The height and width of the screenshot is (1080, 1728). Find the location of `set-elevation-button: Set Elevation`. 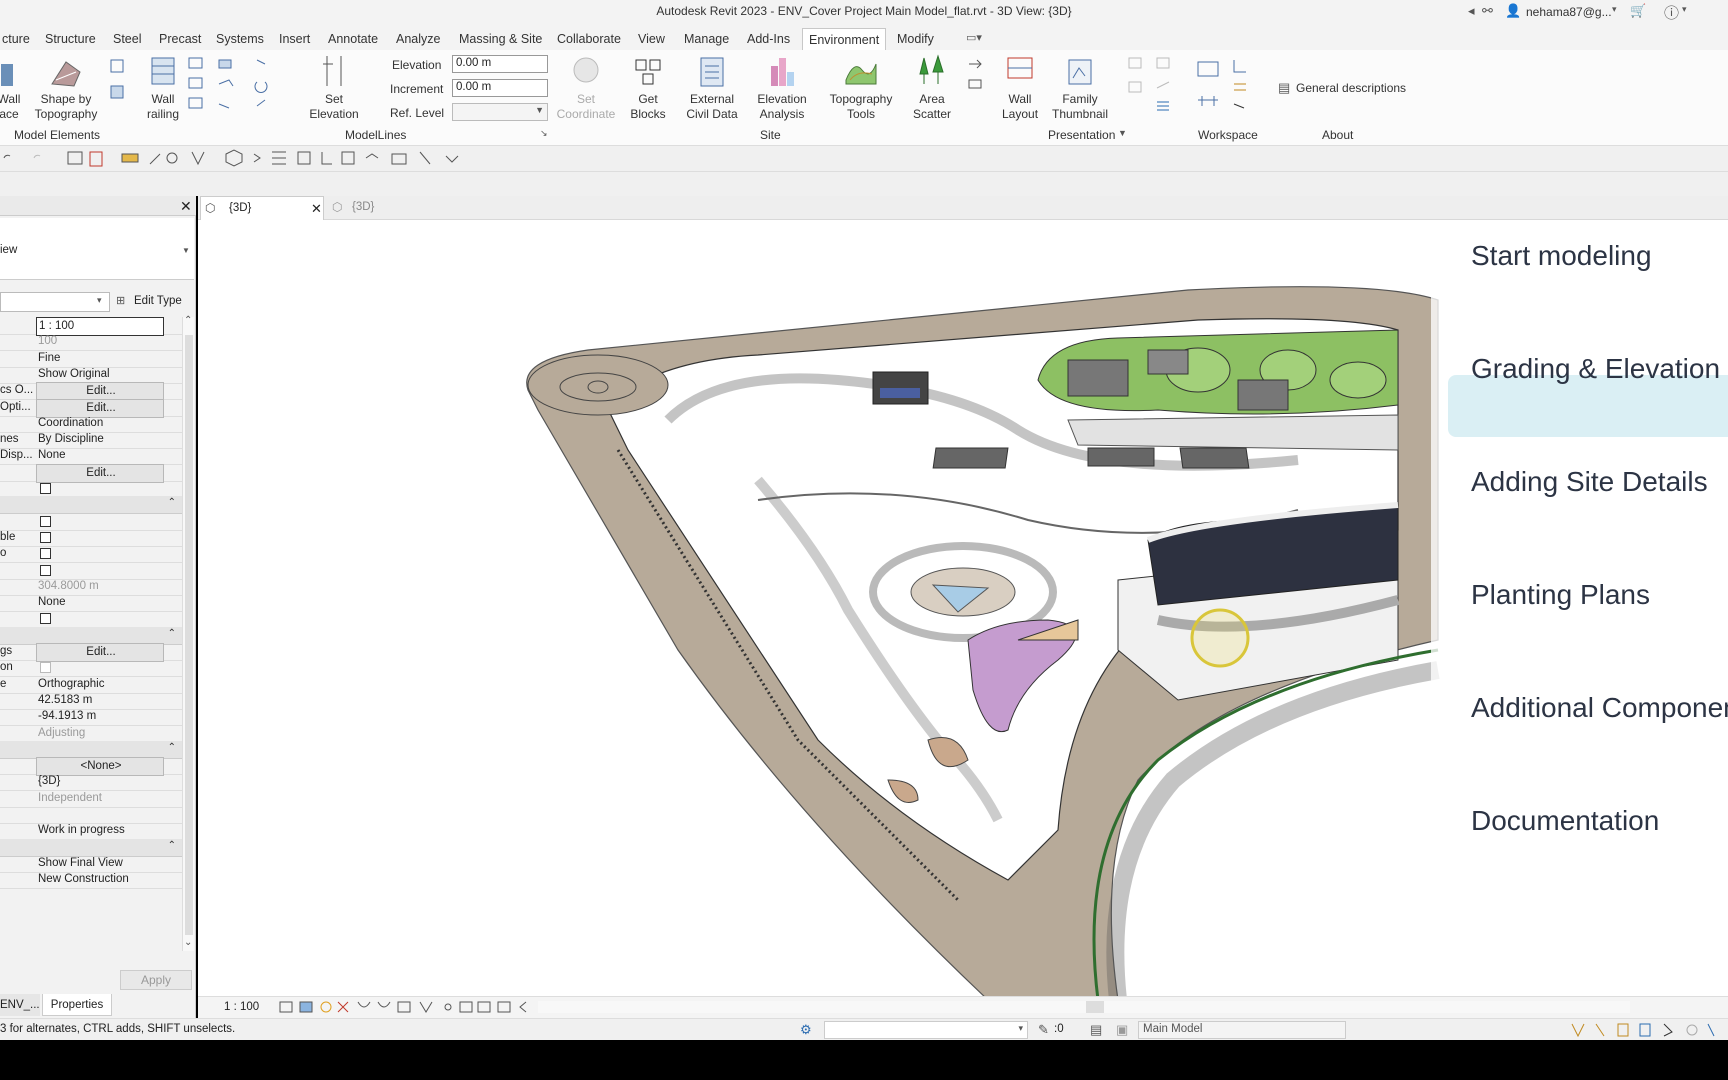

set-elevation-button: Set Elevation is located at coordinates (334, 88).